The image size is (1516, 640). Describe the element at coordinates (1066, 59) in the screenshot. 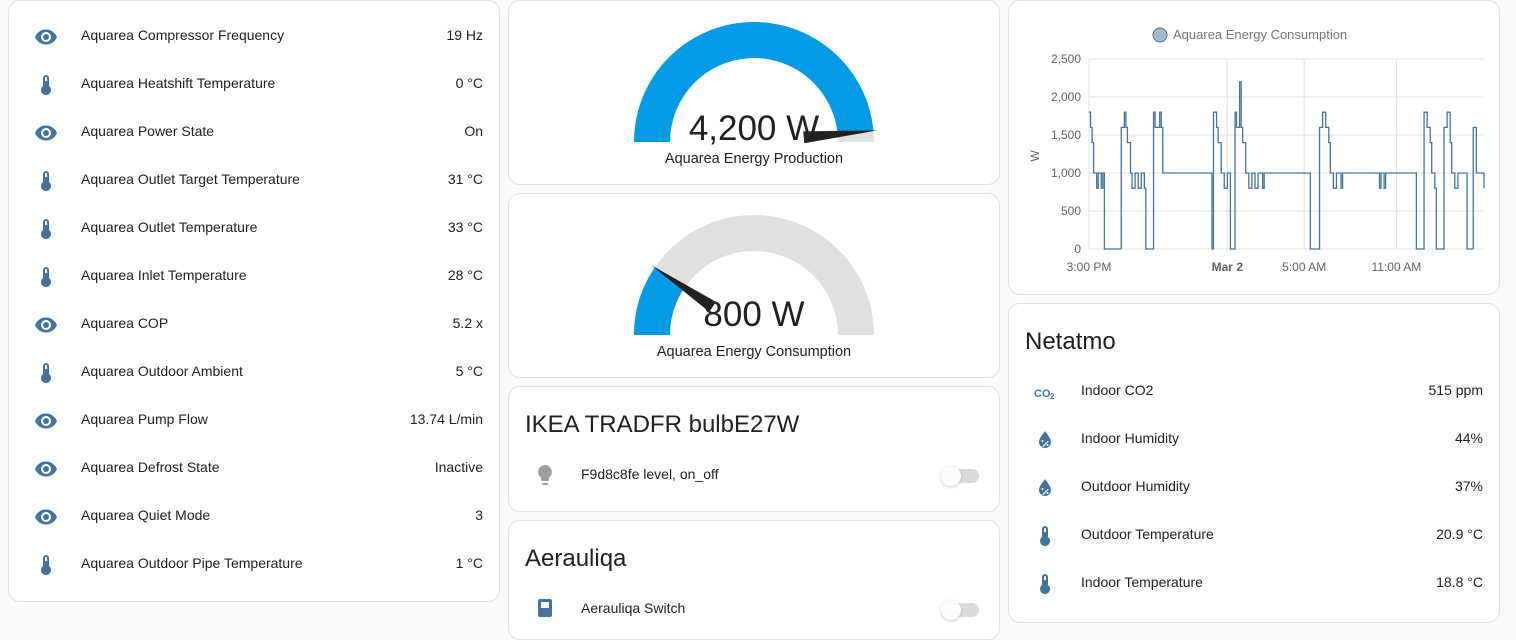

I see `y-tick-label: 2,500` at that location.